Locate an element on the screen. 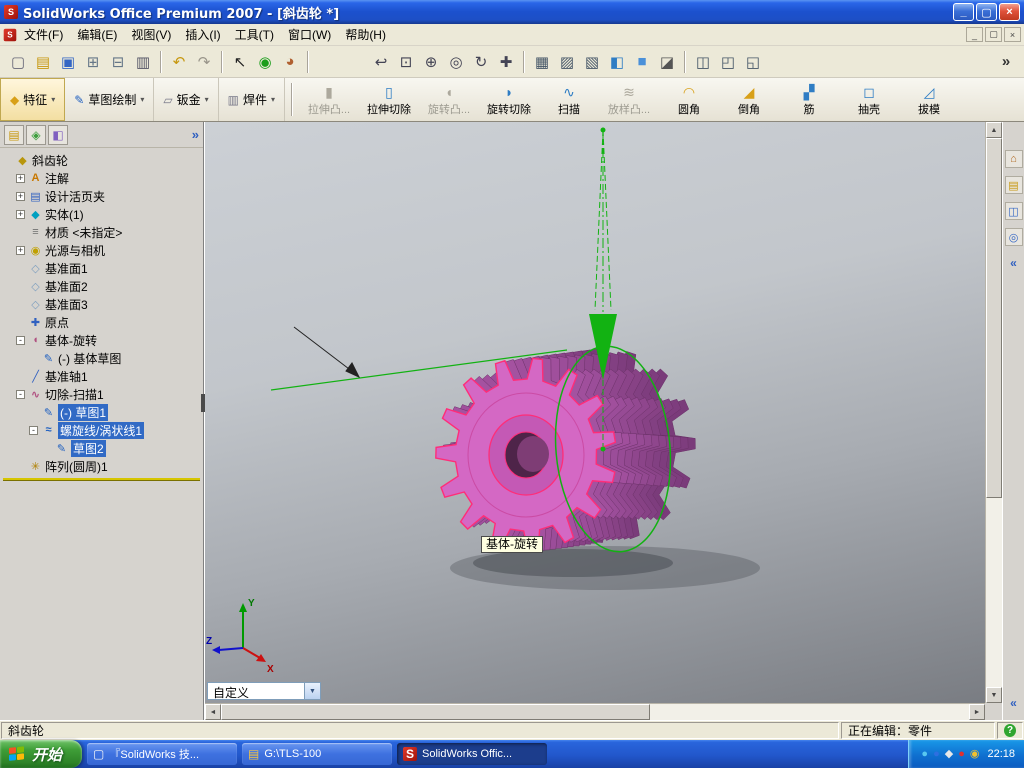 Image resolution: width=1024 pixels, height=768 pixels. tree-item: + ◉ 光源与相机 is located at coordinates (101, 250).